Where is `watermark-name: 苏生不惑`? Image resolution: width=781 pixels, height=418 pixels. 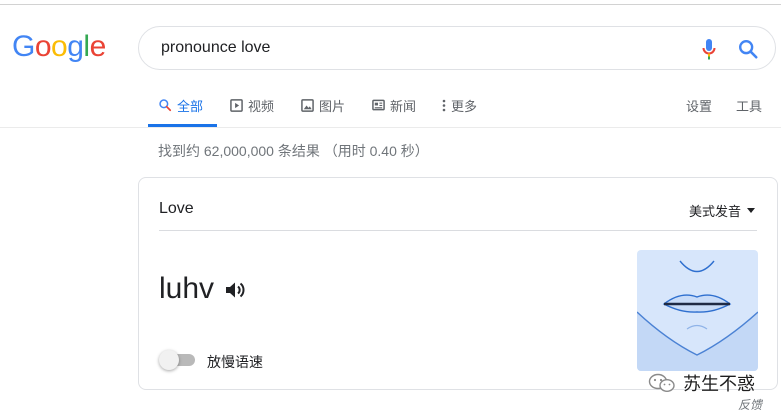 watermark-name: 苏生不惑 is located at coordinates (719, 384).